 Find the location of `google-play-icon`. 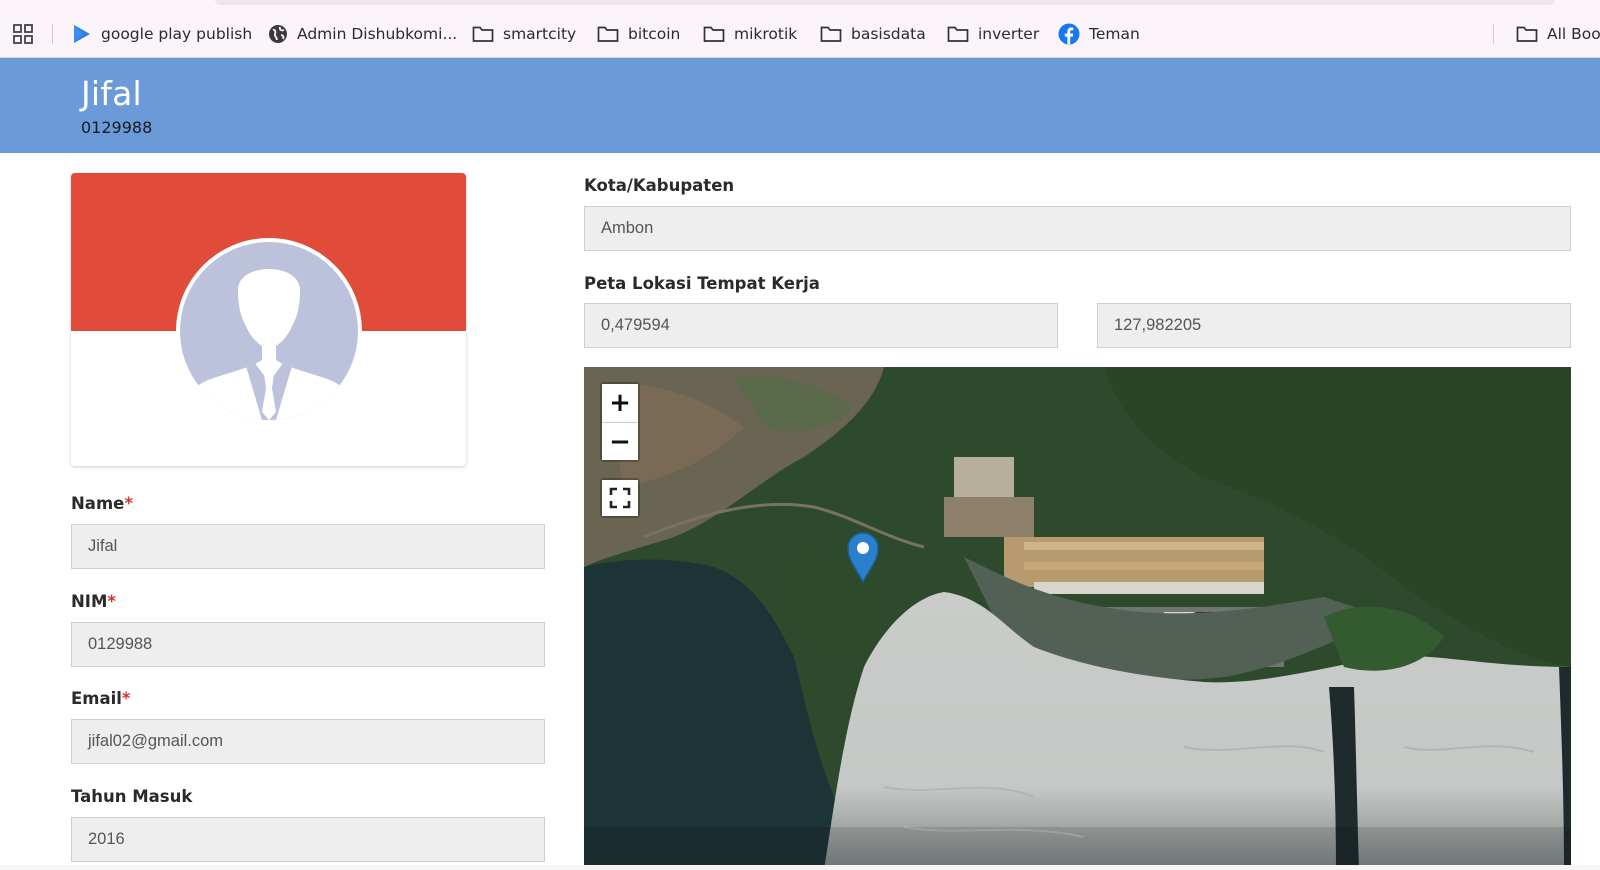

google-play-icon is located at coordinates (82, 34).